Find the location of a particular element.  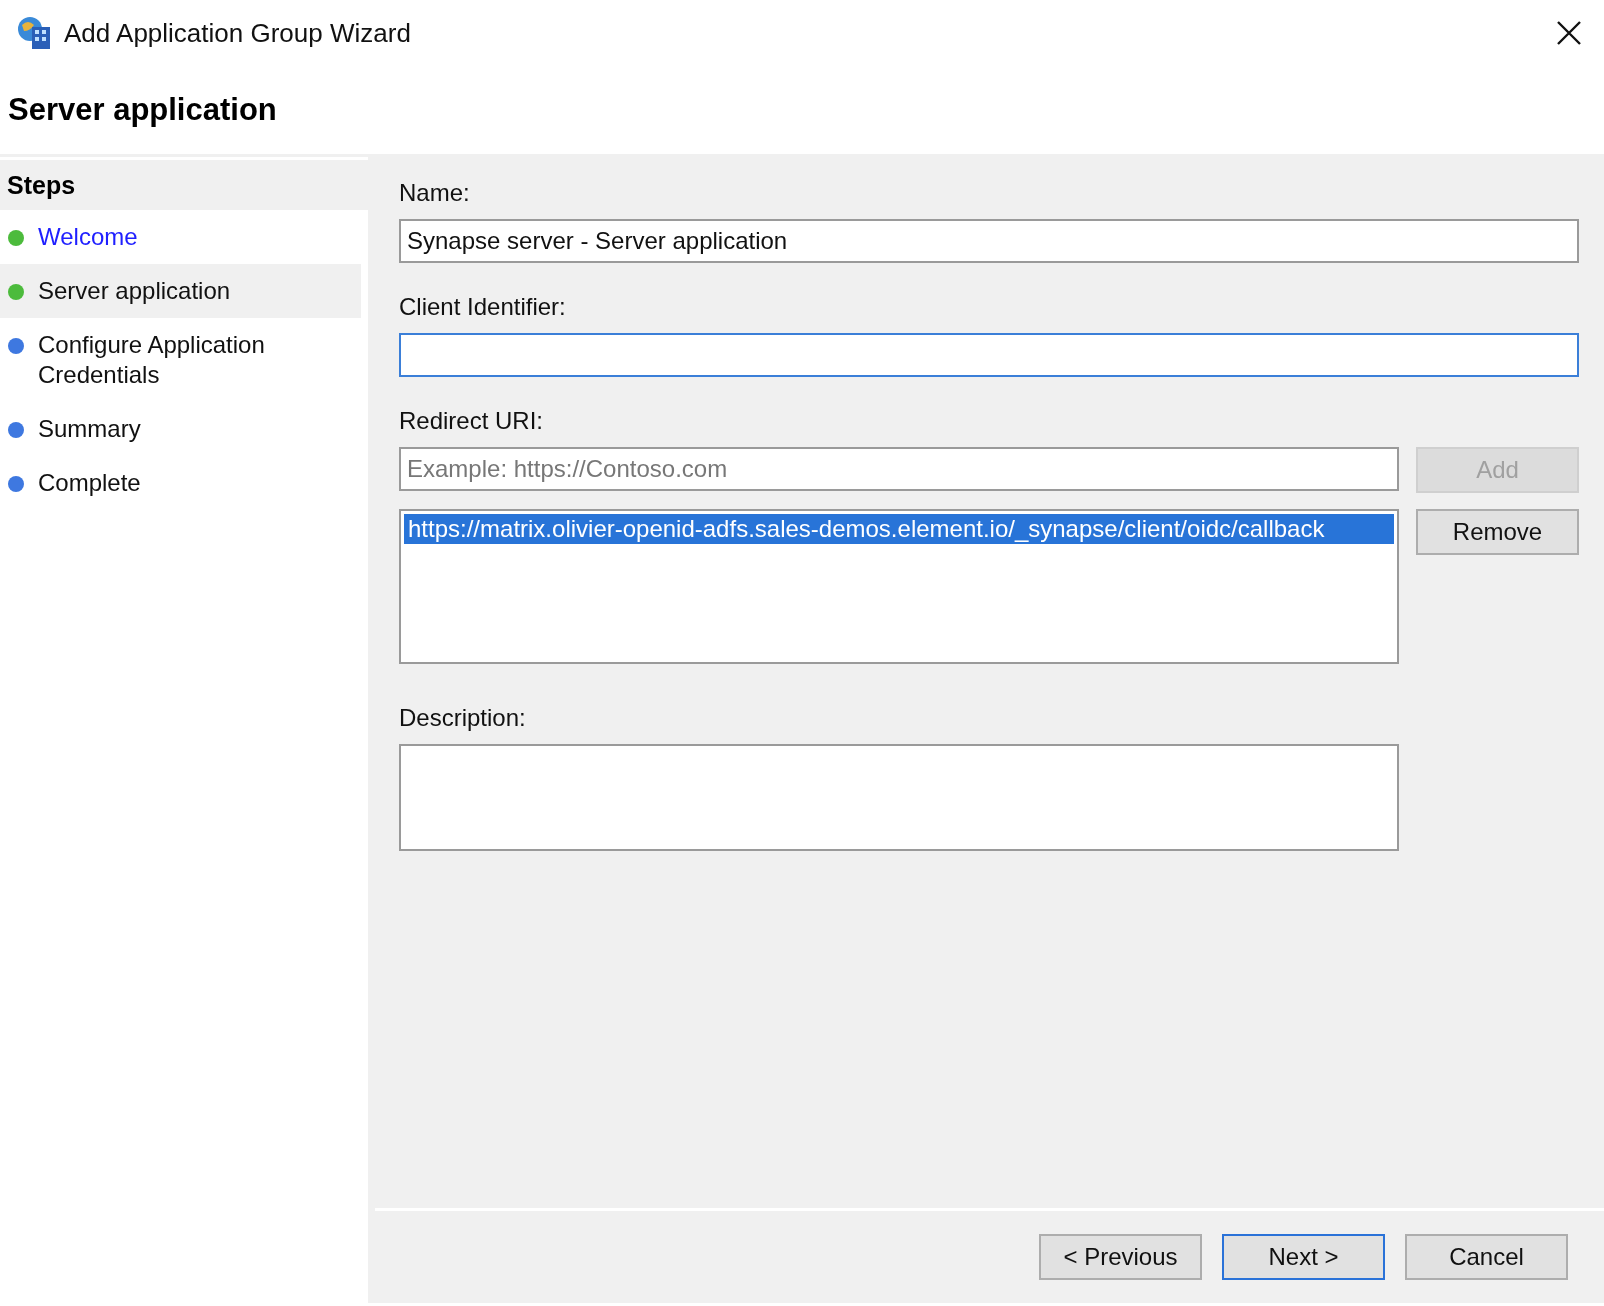

step-item: Summary is located at coordinates (180, 429).